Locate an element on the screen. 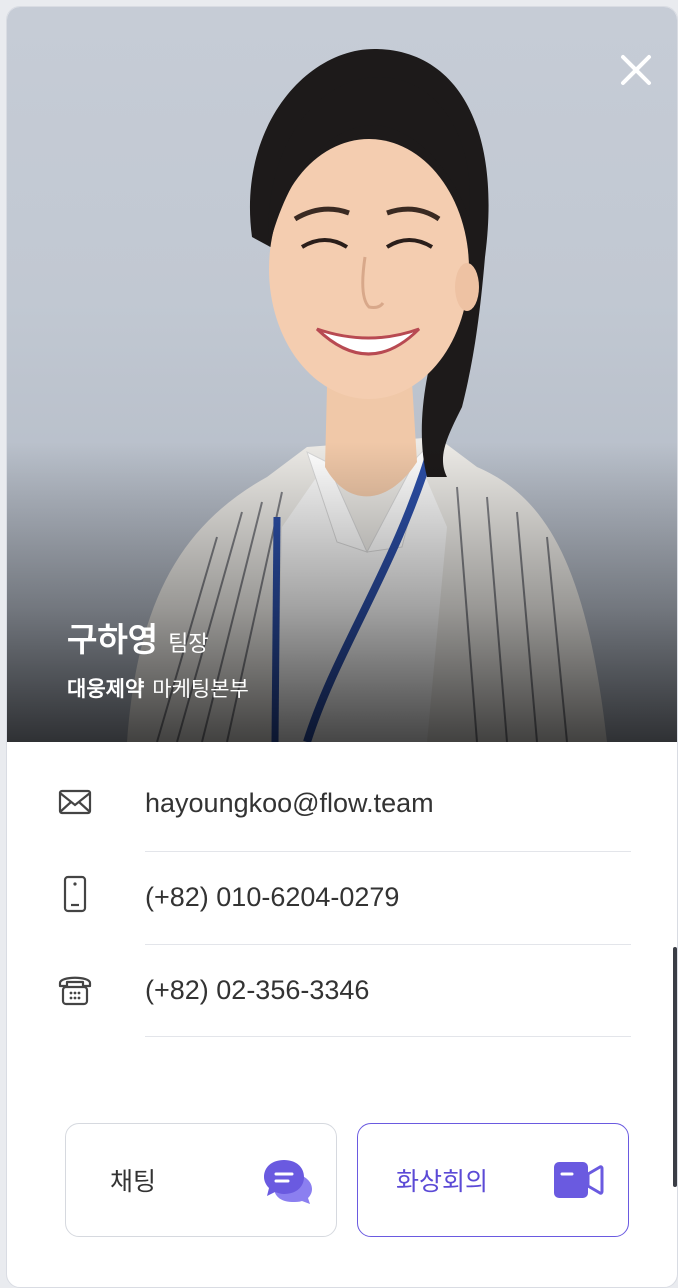 This screenshot has height=1288, width=678. chat-button-label: 채팅 is located at coordinates (133, 1181).